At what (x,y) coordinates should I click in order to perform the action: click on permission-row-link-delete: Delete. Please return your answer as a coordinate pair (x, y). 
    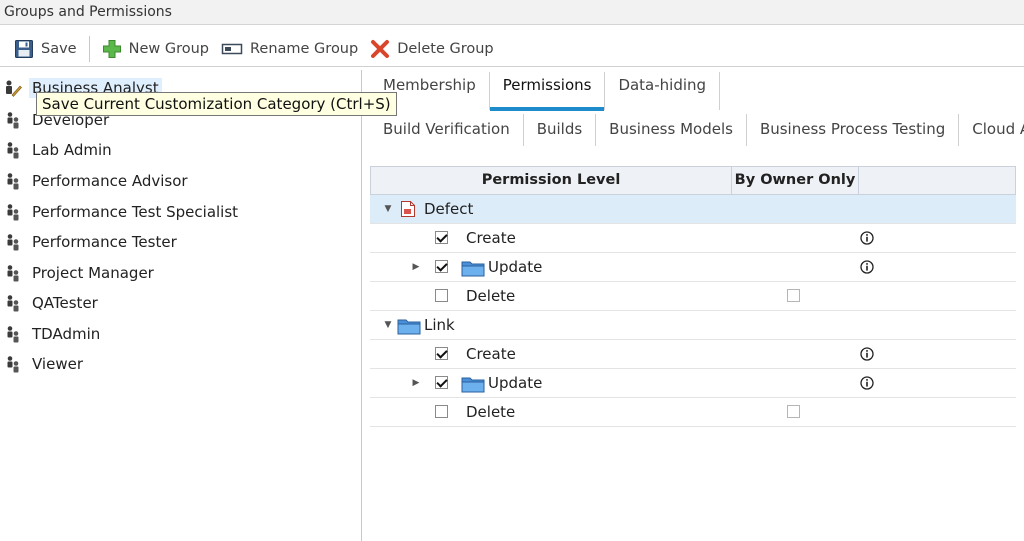
    Looking at the image, I should click on (693, 412).